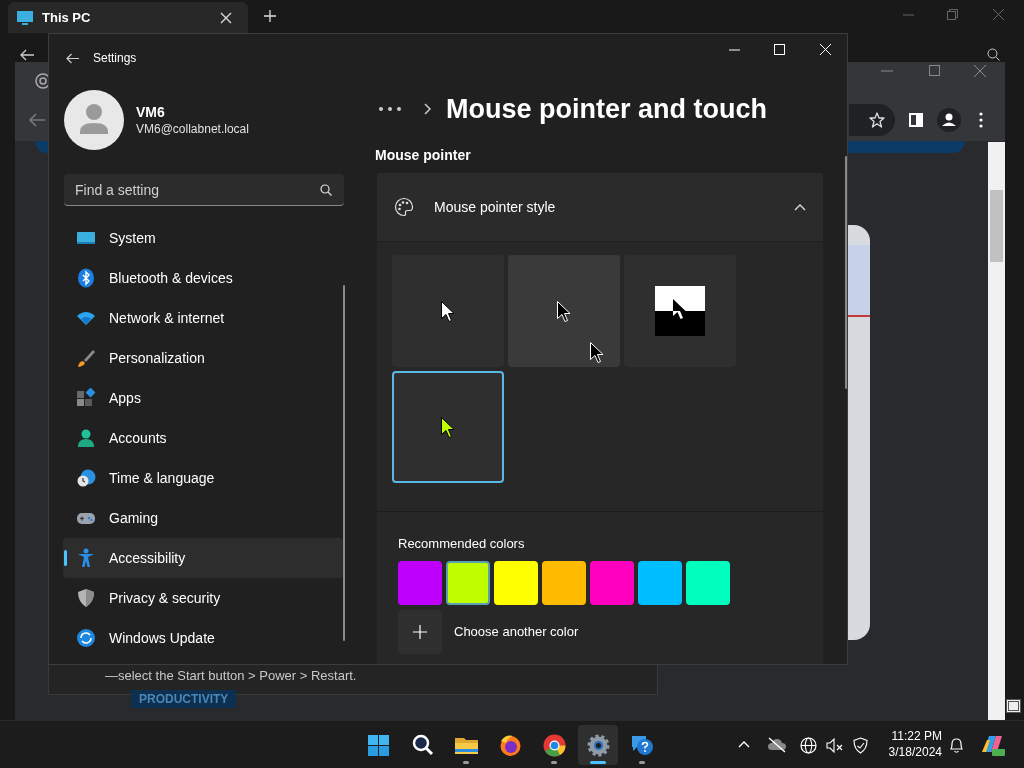  What do you see at coordinates (151, 112) in the screenshot?
I see `user-name: VM6` at bounding box center [151, 112].